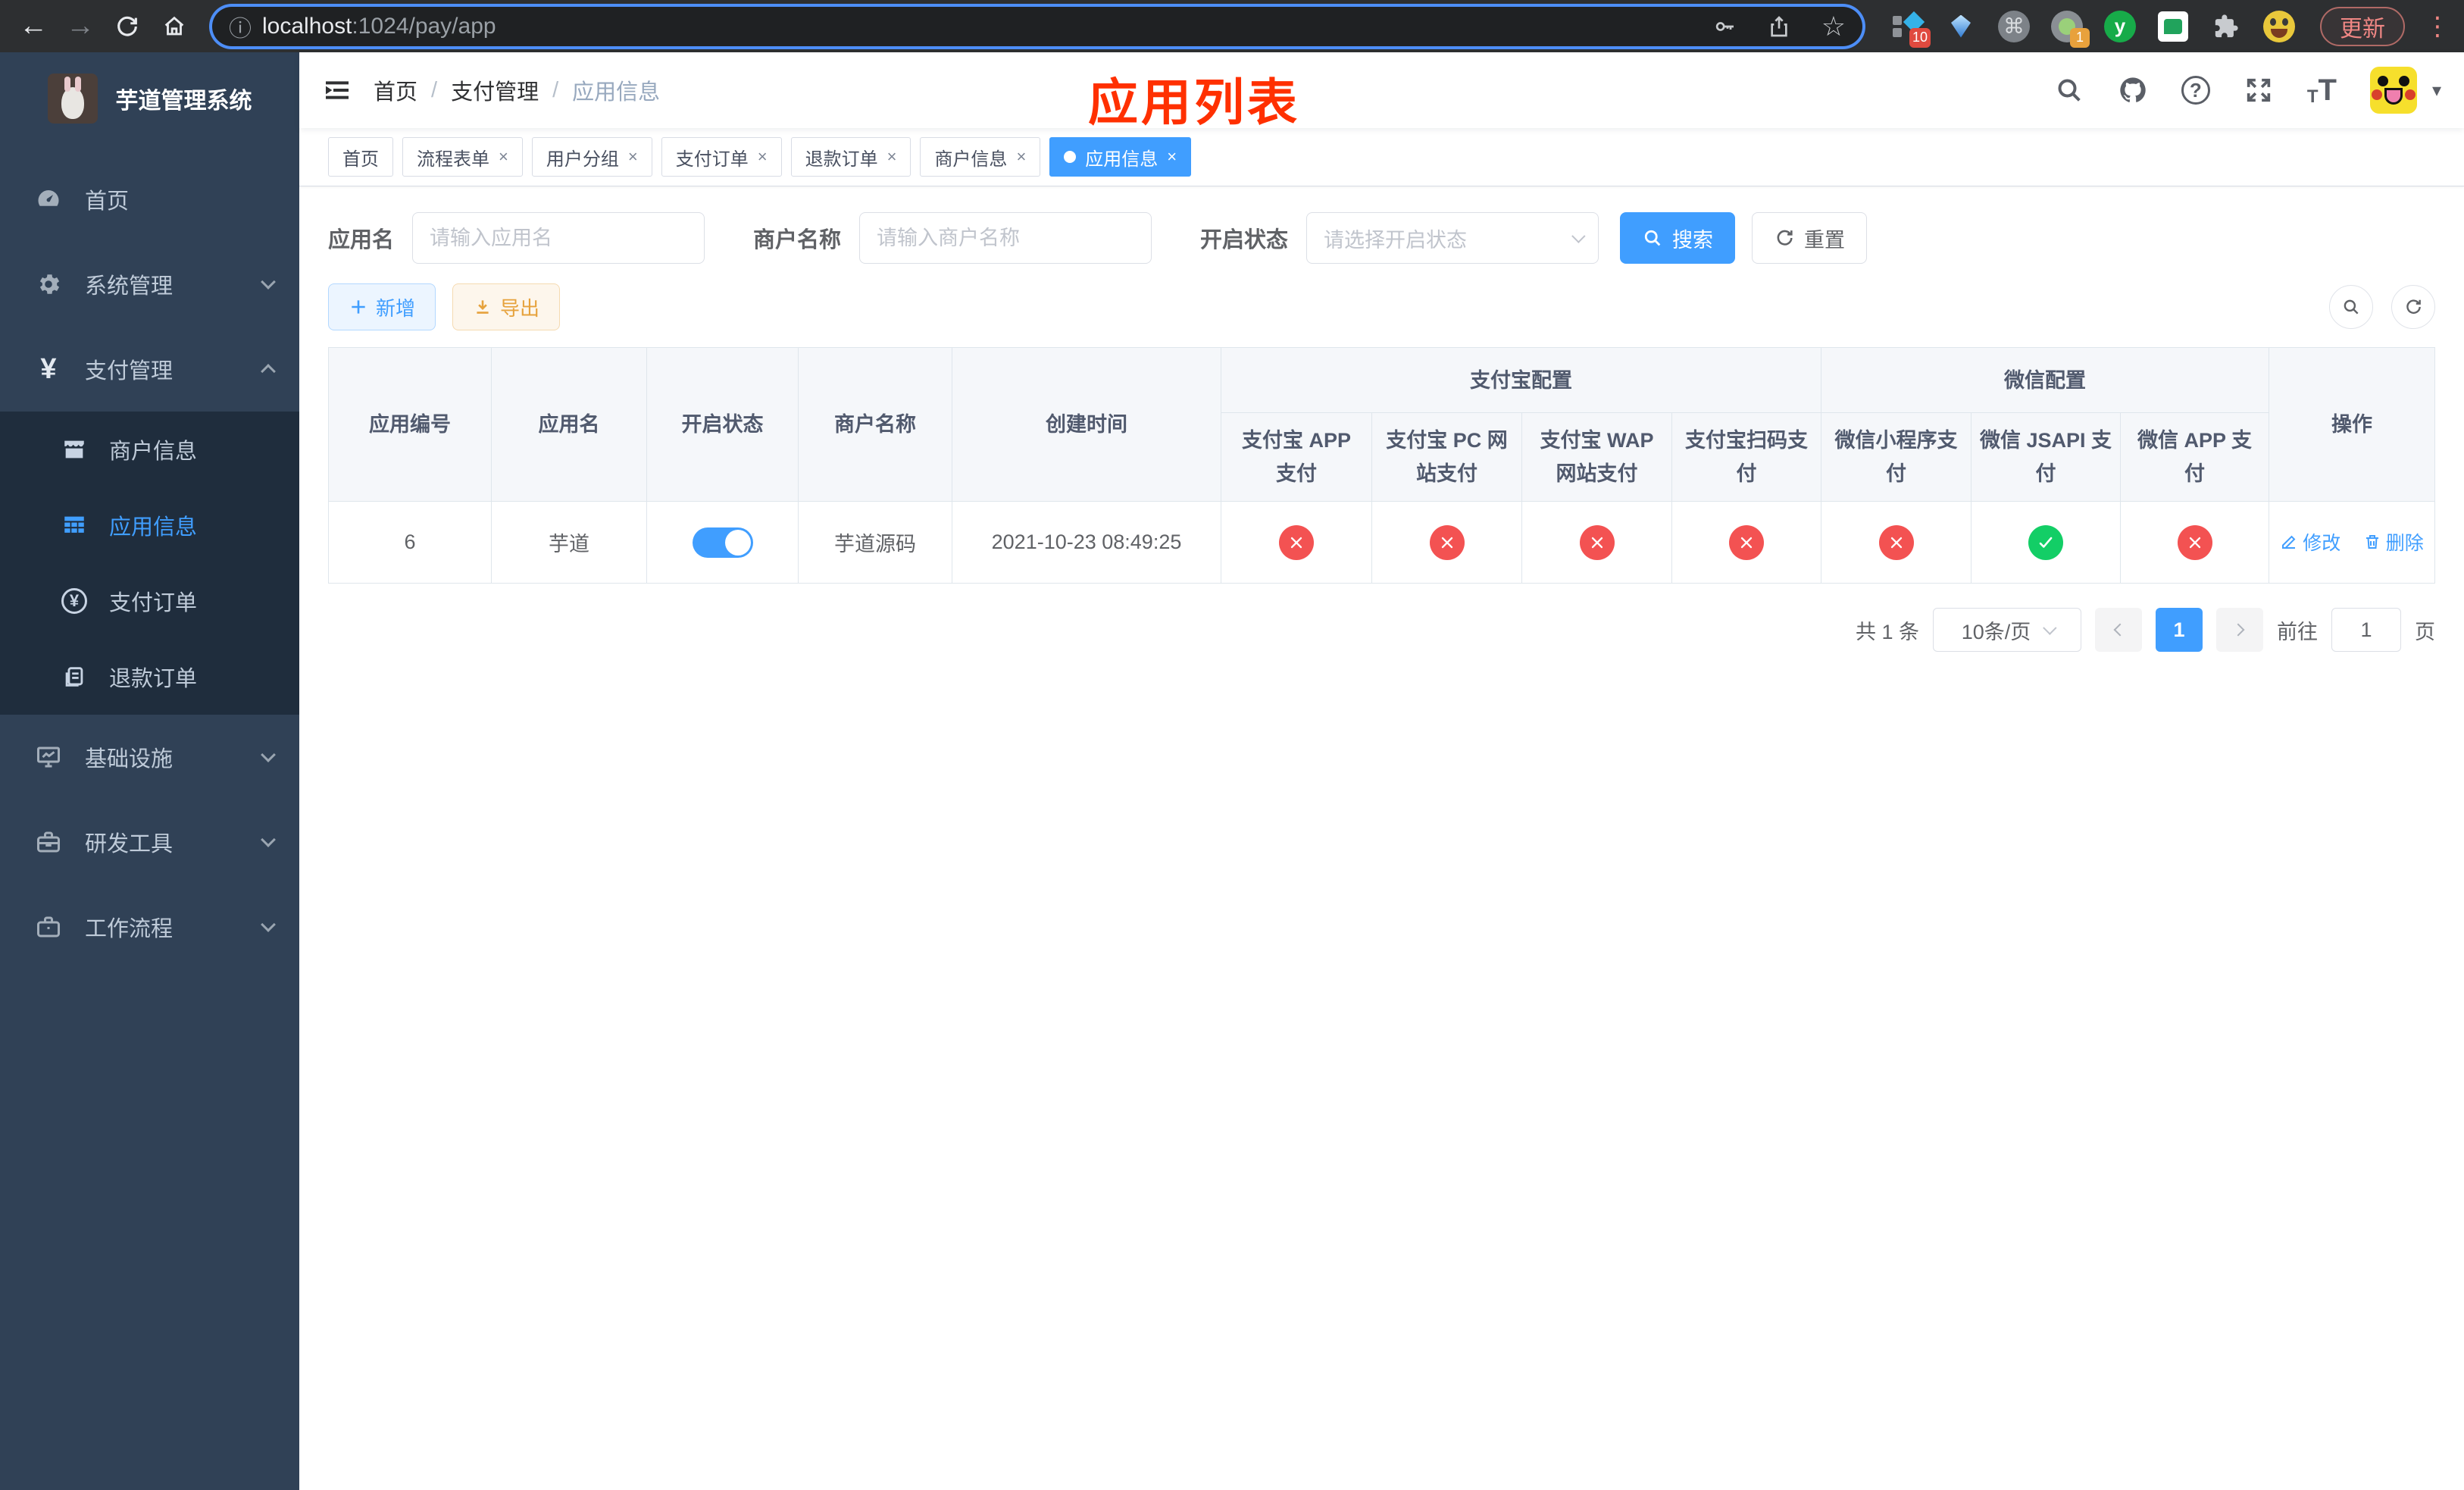 This screenshot has width=2464, height=1490. Describe the element at coordinates (2437, 27) in the screenshot. I see `browser-menu-icon: ⋮` at that location.